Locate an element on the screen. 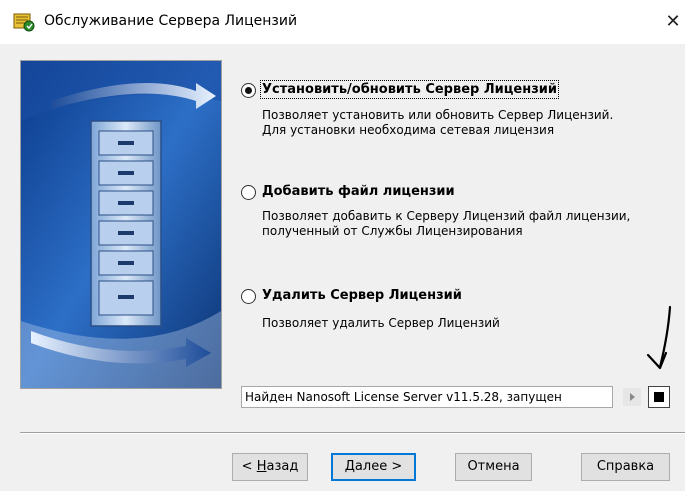 The width and height of the screenshot is (685, 491). next-button: Далее > is located at coordinates (373, 467).